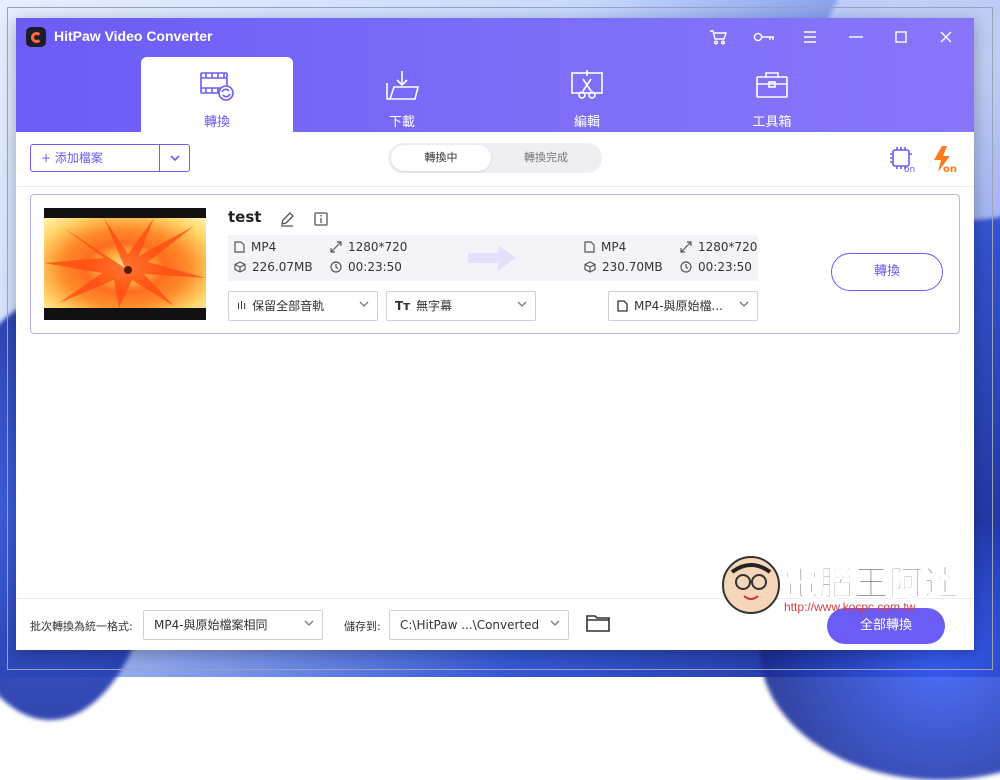  Describe the element at coordinates (901, 37) in the screenshot. I see `maximize-icon` at that location.